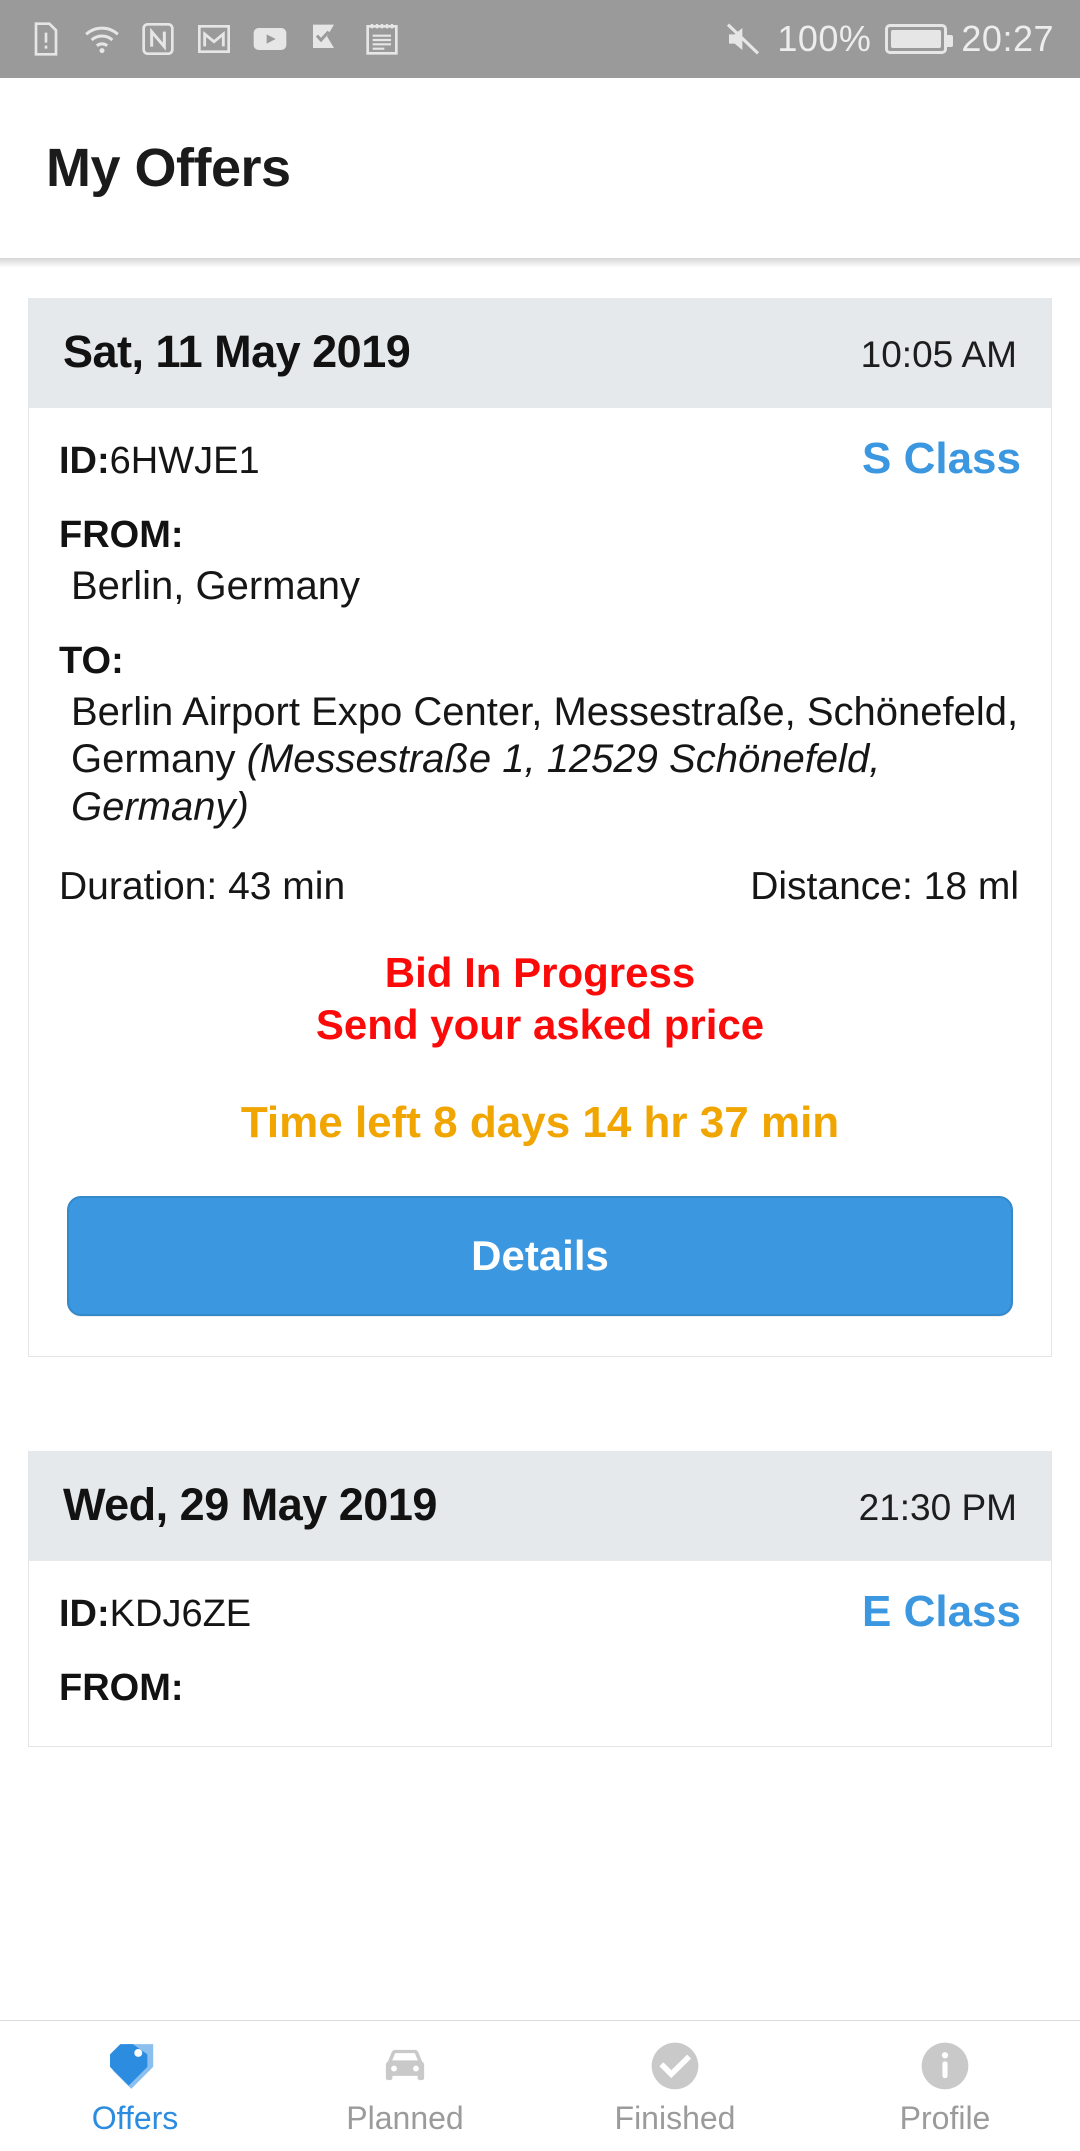  I want to click on offer-distance: Distance: 18 ml, so click(884, 886).